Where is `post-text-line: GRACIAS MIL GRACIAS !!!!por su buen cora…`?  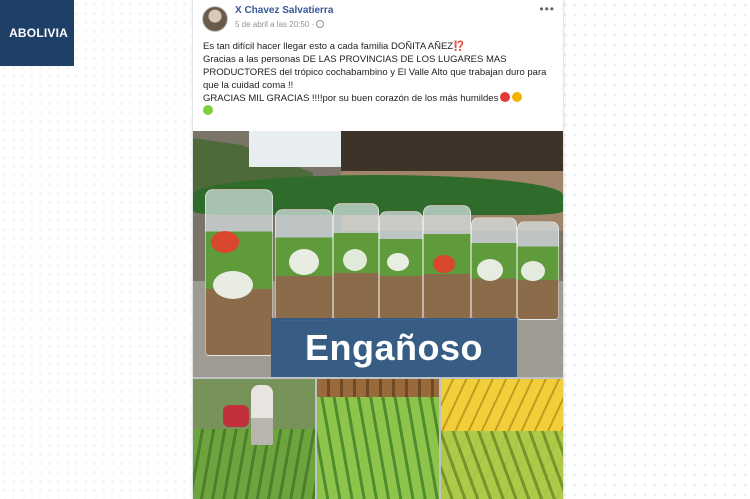
post-text-line: GRACIAS MIL GRACIAS !!!!por su buen cora… is located at coordinates (379, 98).